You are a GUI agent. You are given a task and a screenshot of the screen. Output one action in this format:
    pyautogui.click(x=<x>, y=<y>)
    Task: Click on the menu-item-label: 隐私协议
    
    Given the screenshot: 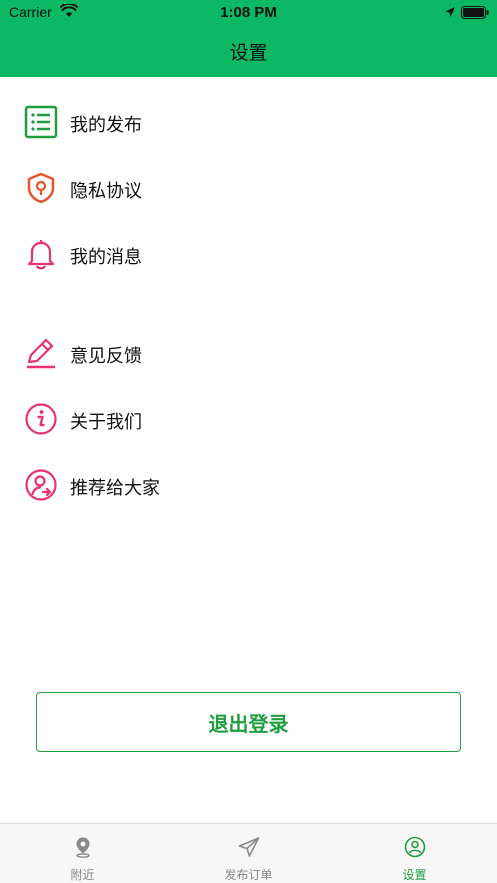 What is the action you would take?
    pyautogui.click(x=106, y=191)
    